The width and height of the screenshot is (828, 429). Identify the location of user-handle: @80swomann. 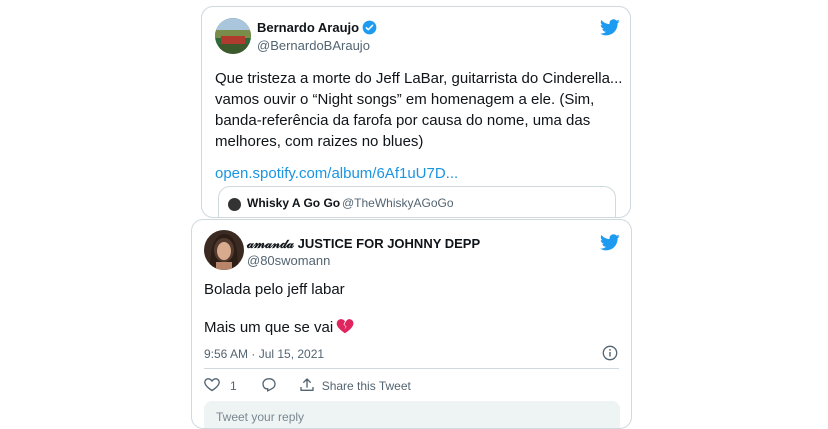
(288, 260).